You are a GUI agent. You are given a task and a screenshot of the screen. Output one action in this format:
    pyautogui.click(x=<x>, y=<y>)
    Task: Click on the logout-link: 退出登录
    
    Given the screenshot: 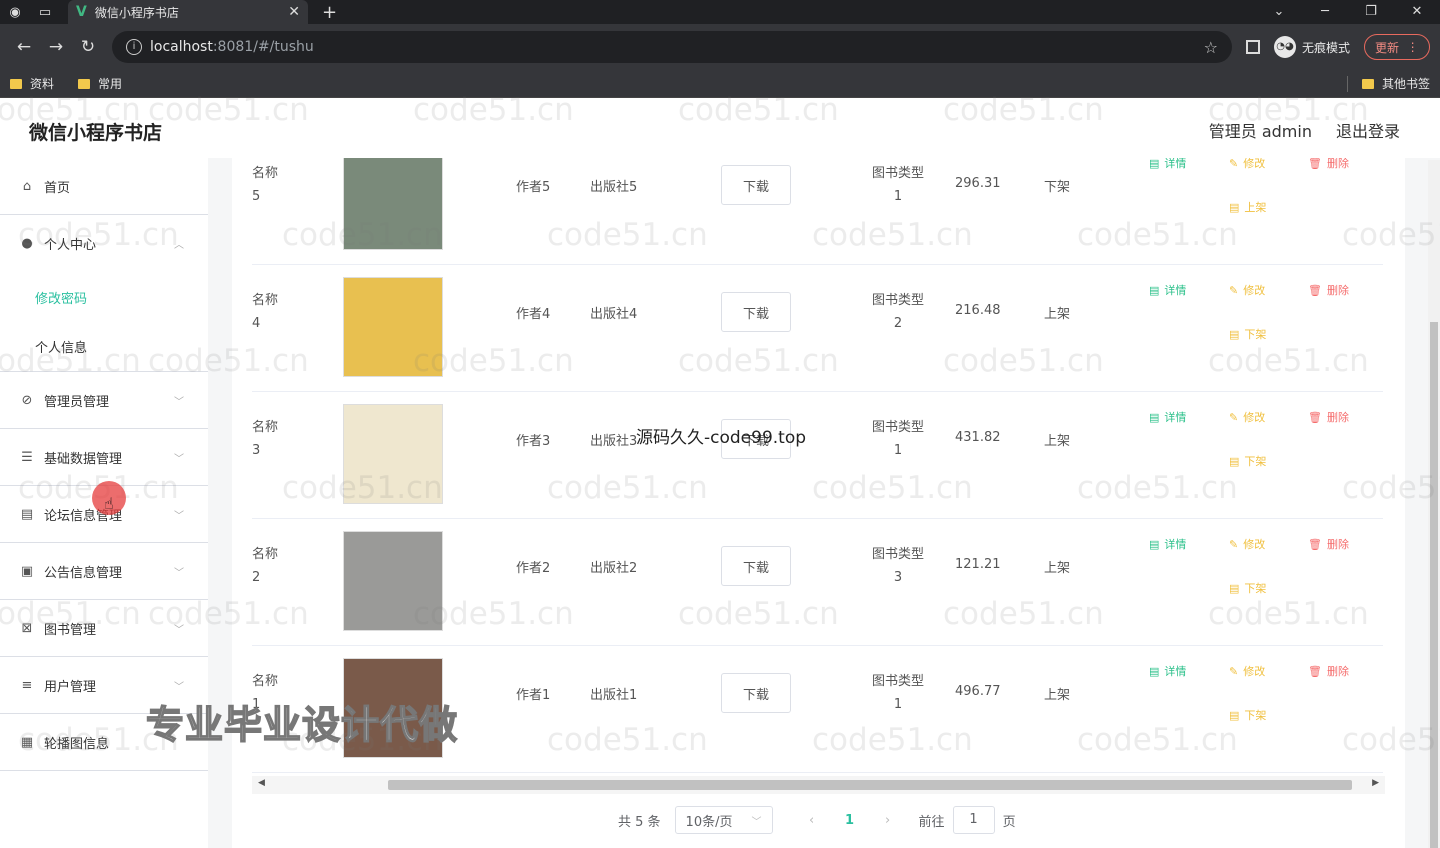 What is the action you would take?
    pyautogui.click(x=1368, y=130)
    